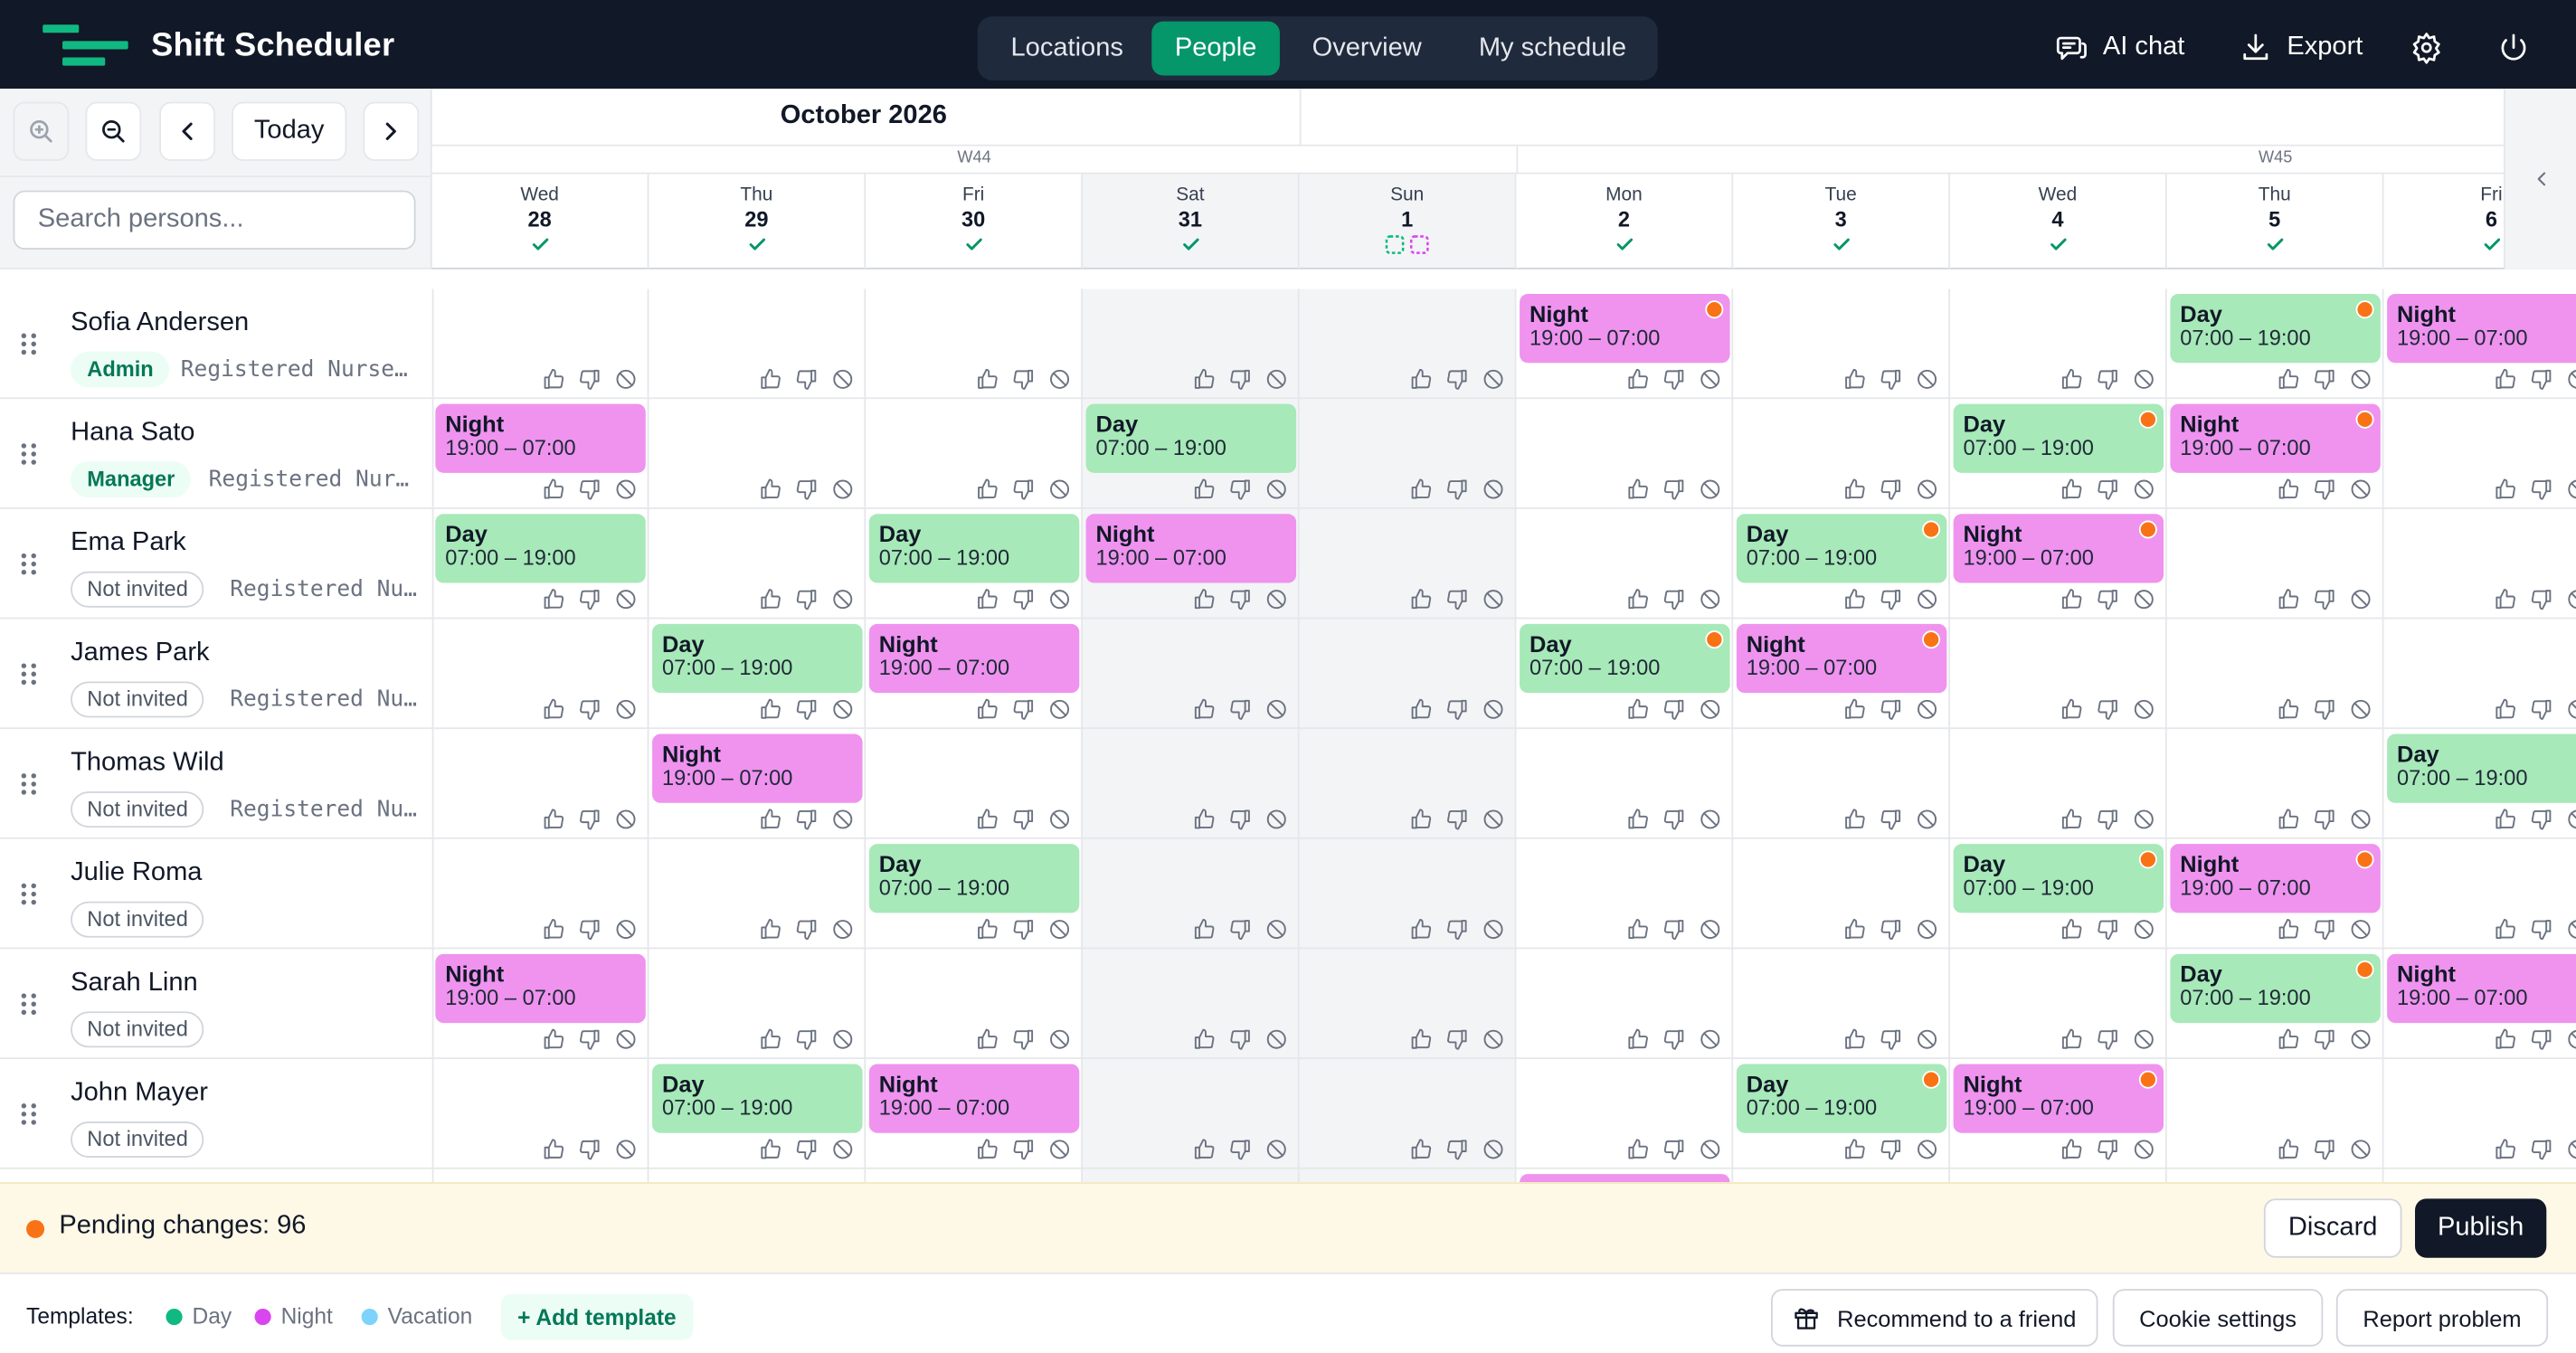 This screenshot has width=2576, height=1353. Describe the element at coordinates (2301, 48) in the screenshot. I see `export-button: Export` at that location.